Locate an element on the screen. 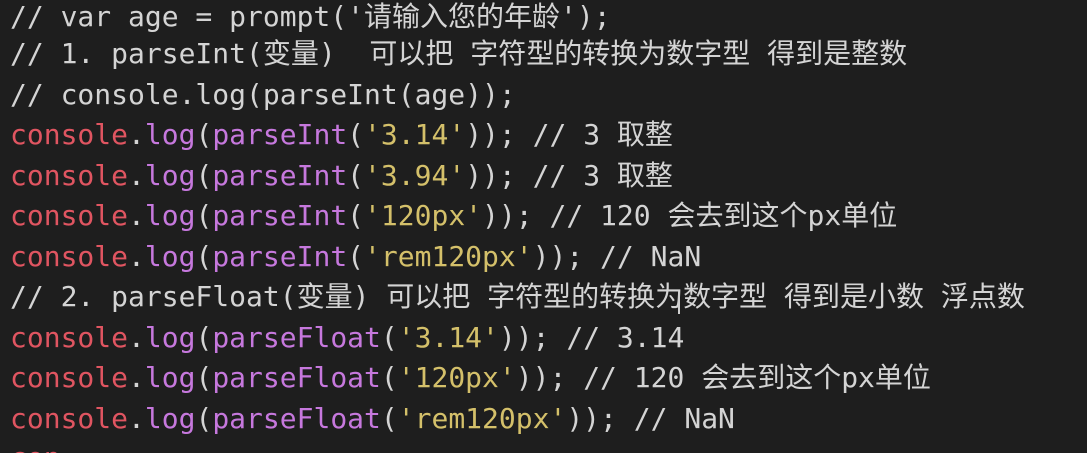  code-line: console.log(parseFloat('3.14')); // 3.14 is located at coordinates (548, 338).